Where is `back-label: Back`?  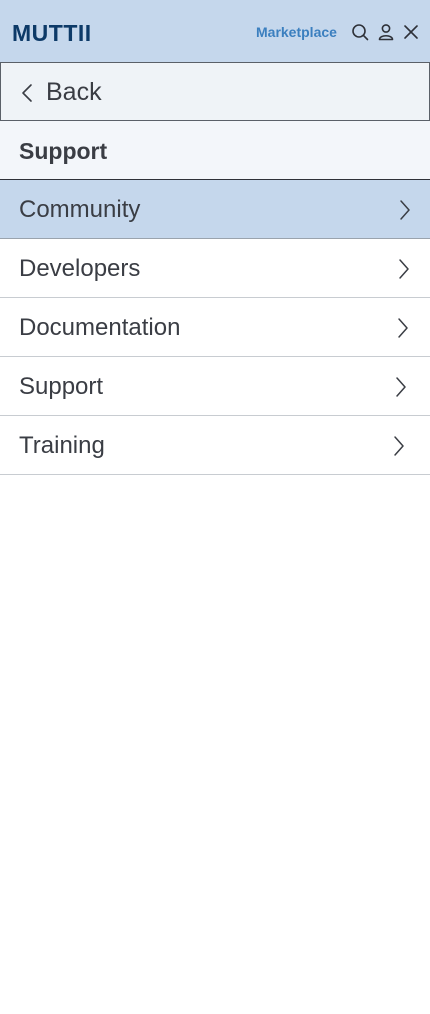
back-label: Back is located at coordinates (74, 92).